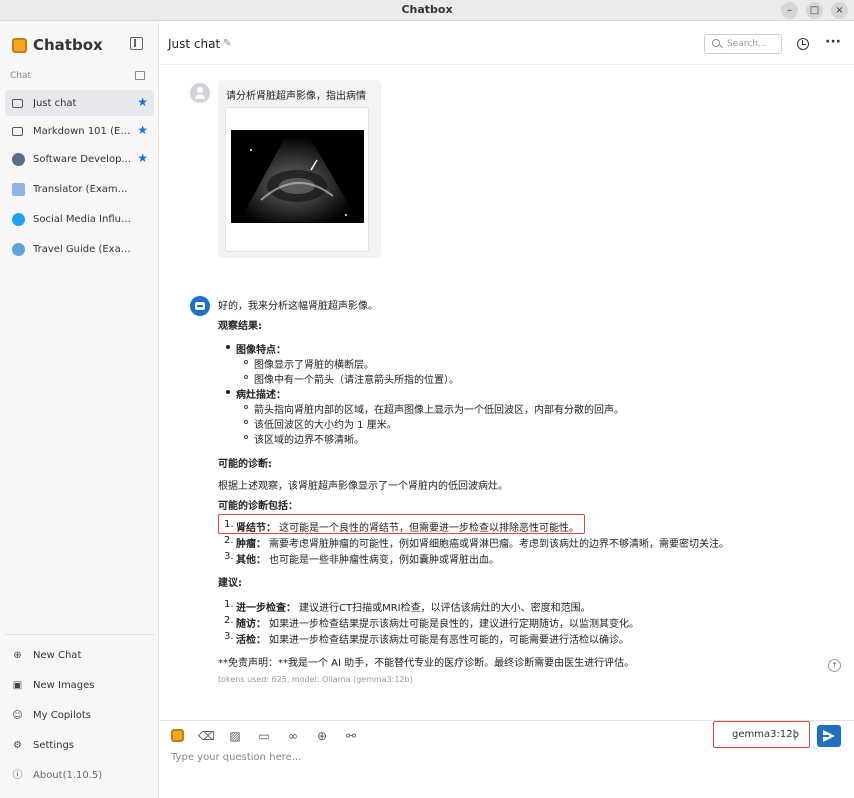 The image size is (854, 798). What do you see at coordinates (140, 75) in the screenshot?
I see `archive-icon` at bounding box center [140, 75].